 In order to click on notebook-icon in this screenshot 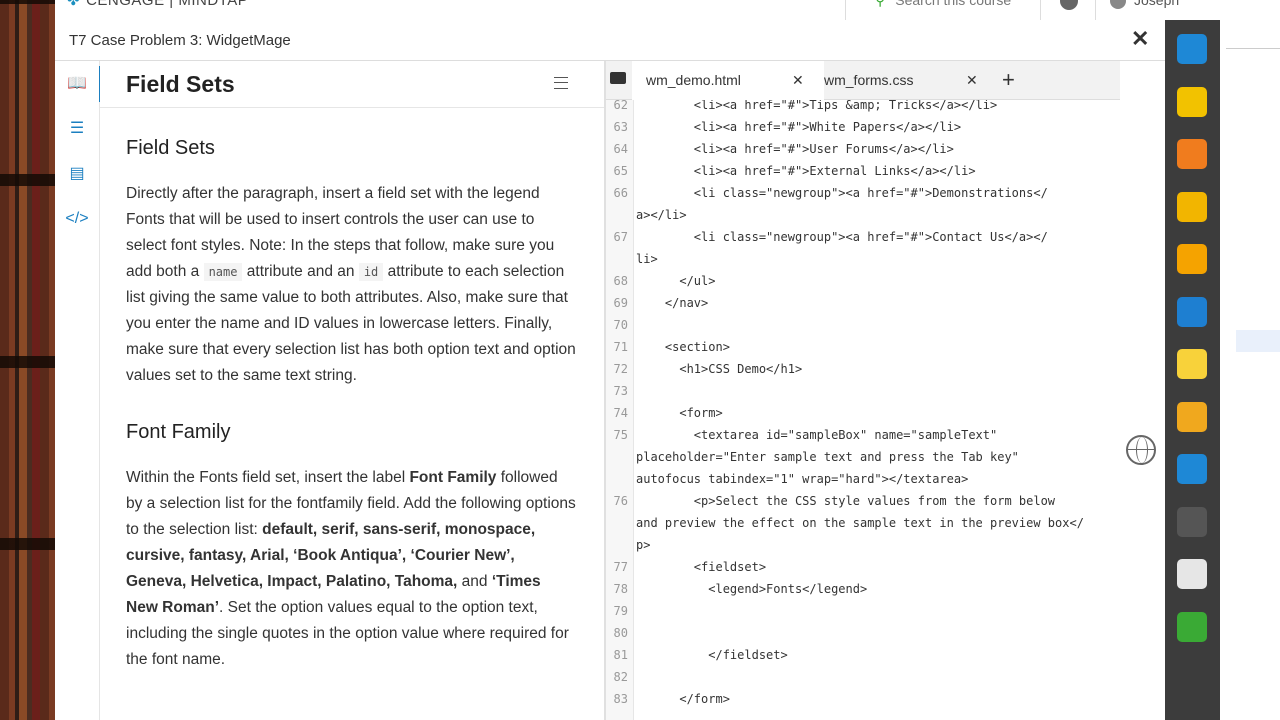, I will do `click(1192, 574)`.